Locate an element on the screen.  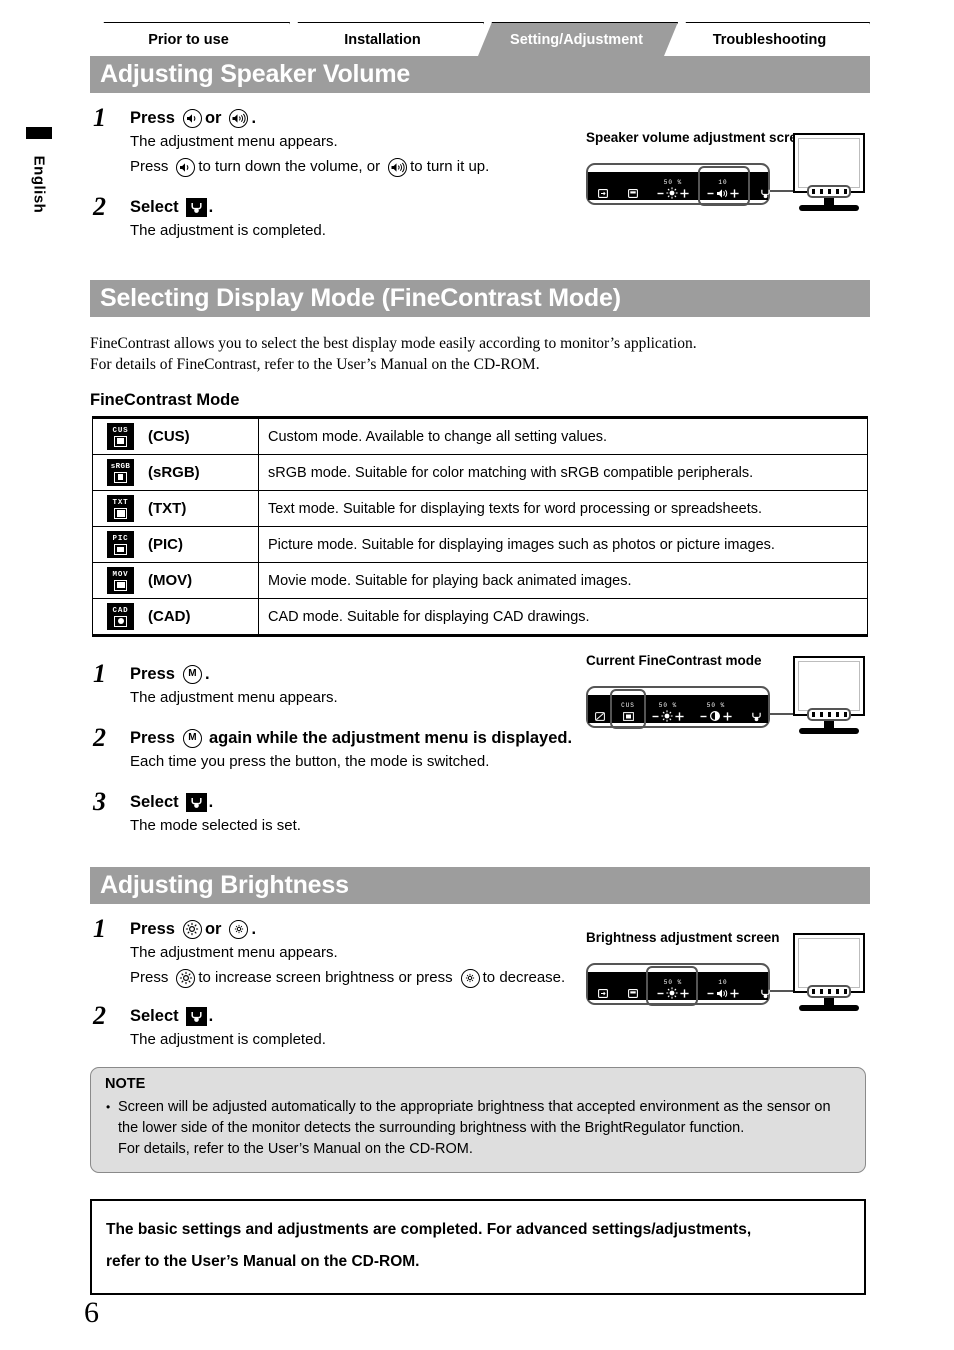
mode-button-letter: M is located at coordinates (192, 737).